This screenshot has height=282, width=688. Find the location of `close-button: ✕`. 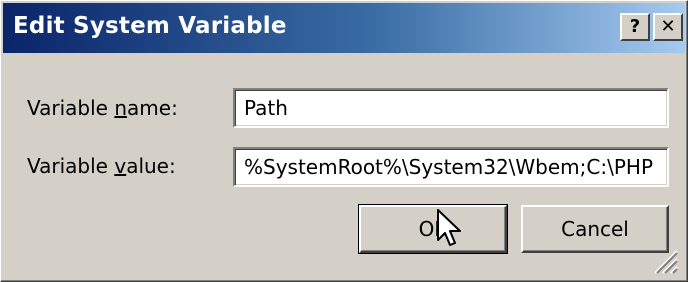

close-button: ✕ is located at coordinates (668, 27).